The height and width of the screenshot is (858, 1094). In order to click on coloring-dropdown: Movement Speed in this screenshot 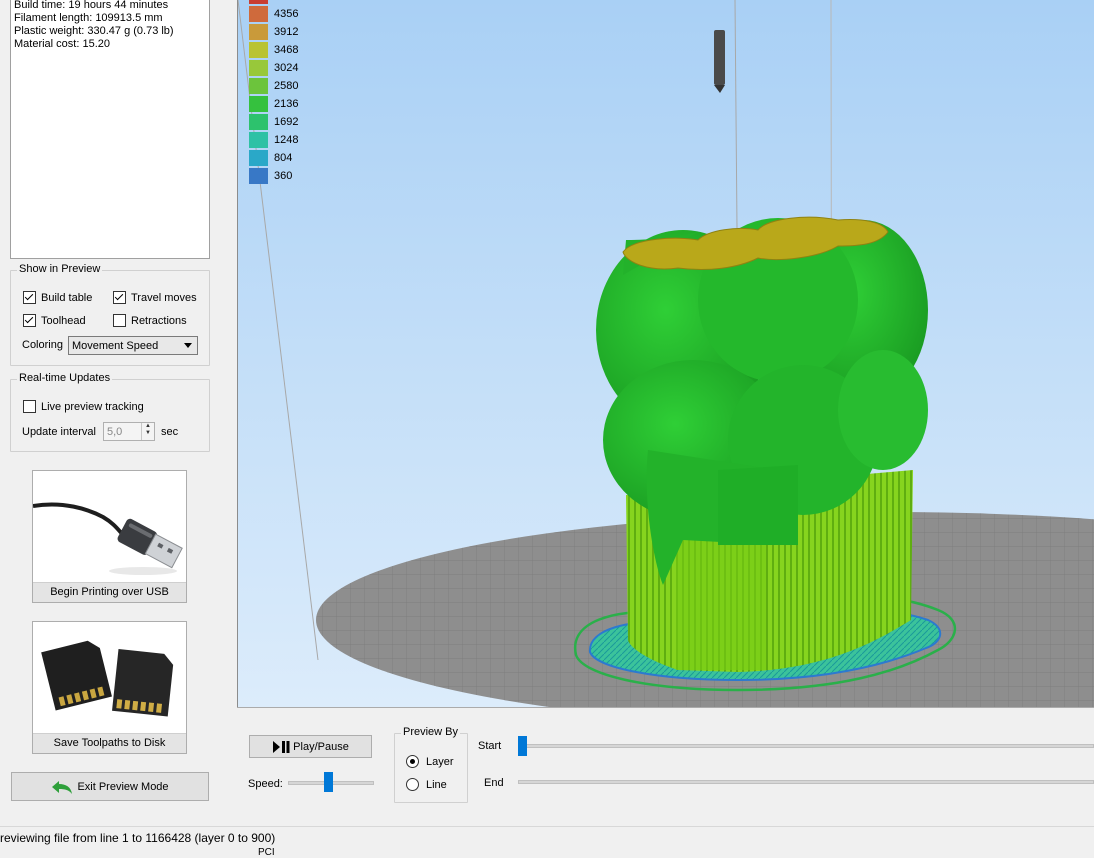, I will do `click(133, 345)`.